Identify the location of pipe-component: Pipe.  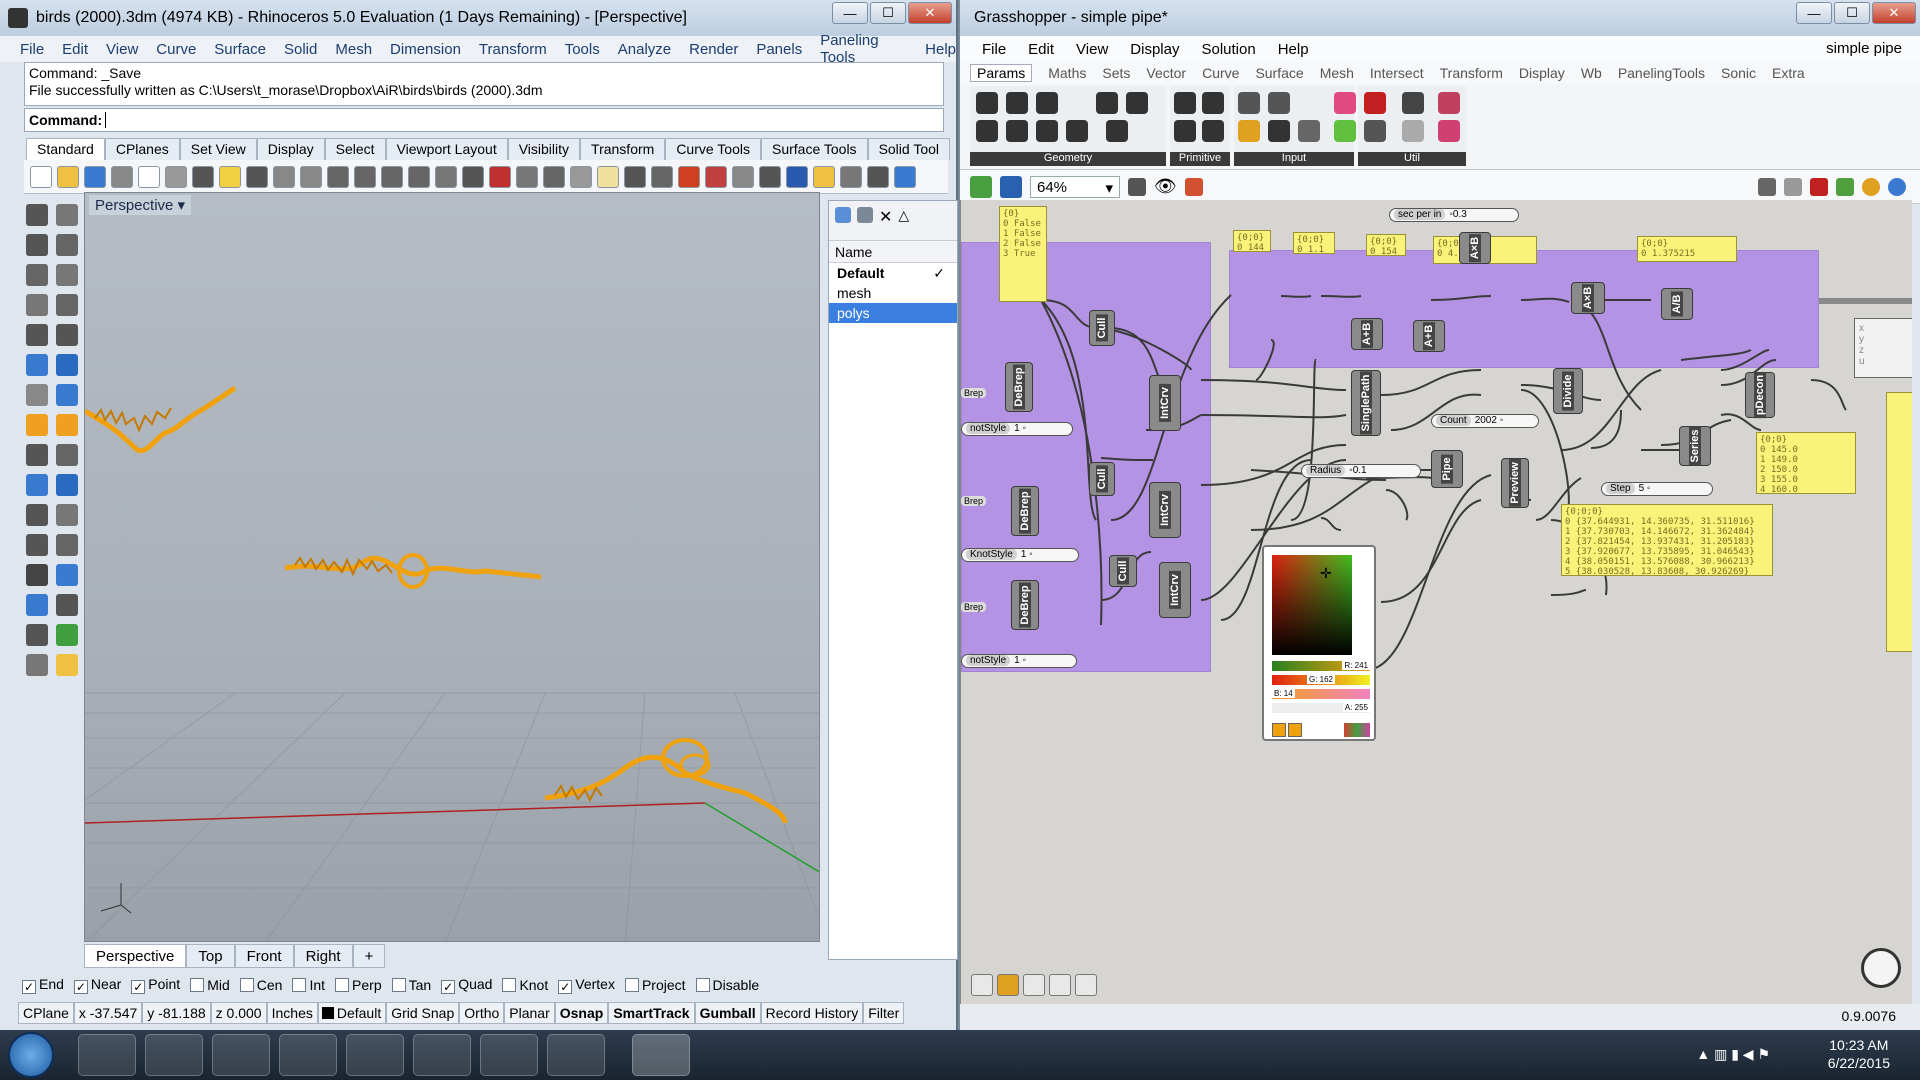
(1447, 469).